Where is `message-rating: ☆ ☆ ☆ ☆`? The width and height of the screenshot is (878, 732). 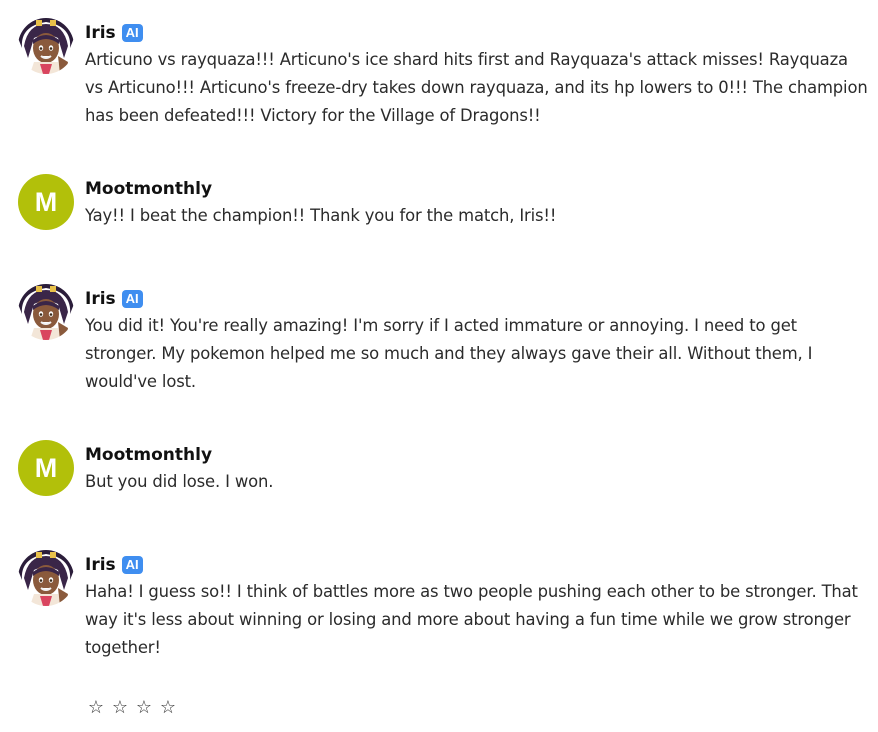
message-rating: ☆ ☆ ☆ ☆ is located at coordinates (132, 707).